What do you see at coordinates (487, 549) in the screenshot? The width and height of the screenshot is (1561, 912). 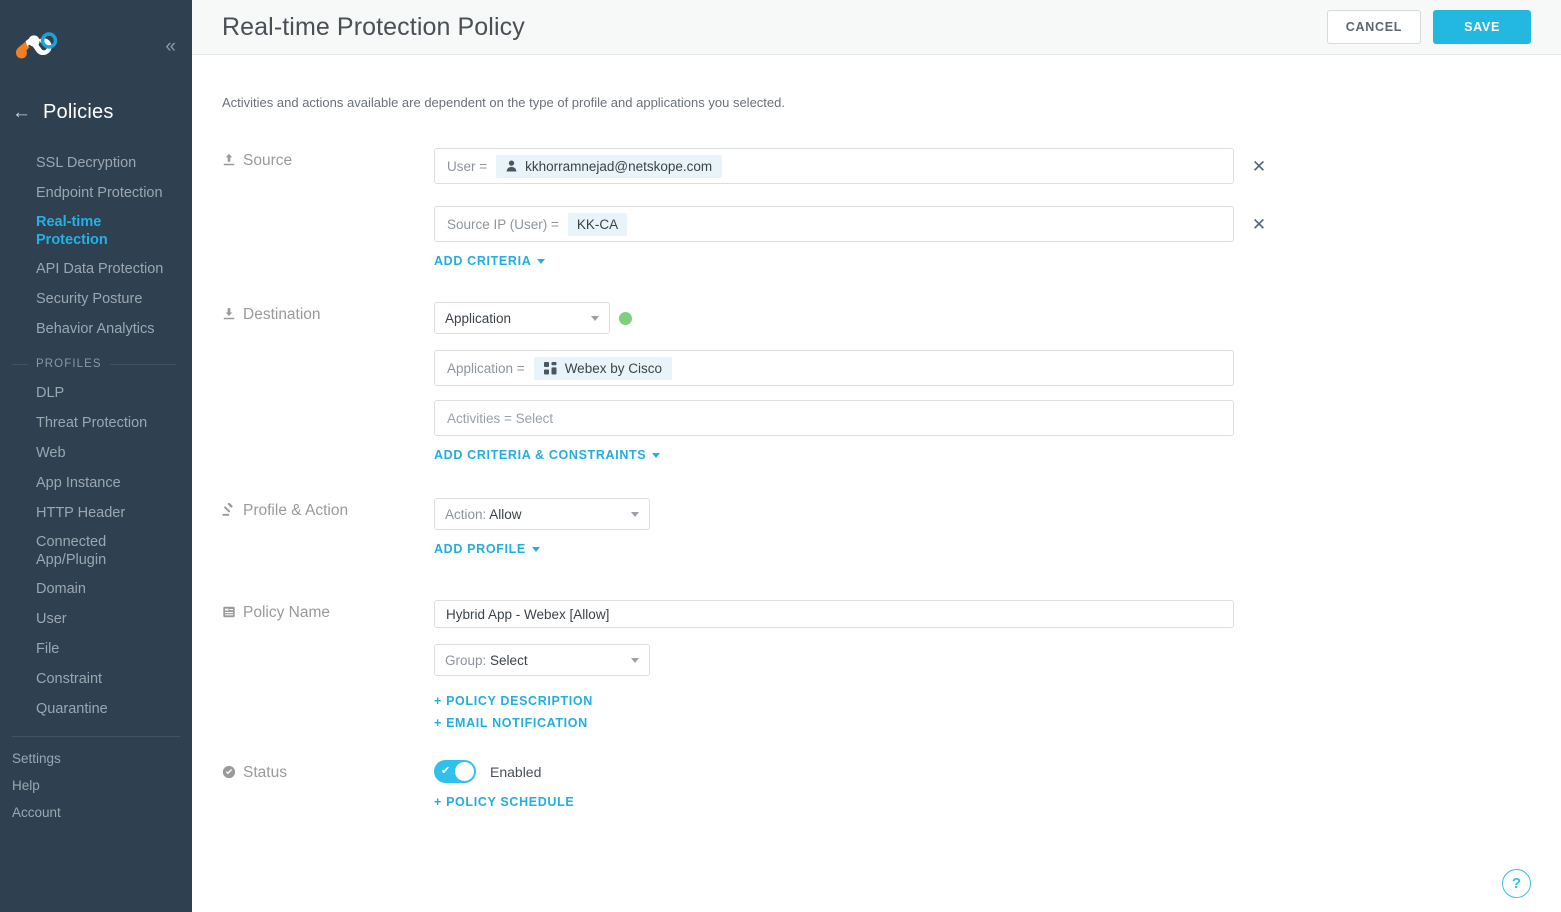 I see `add-profile-button: ADD PROFILE` at bounding box center [487, 549].